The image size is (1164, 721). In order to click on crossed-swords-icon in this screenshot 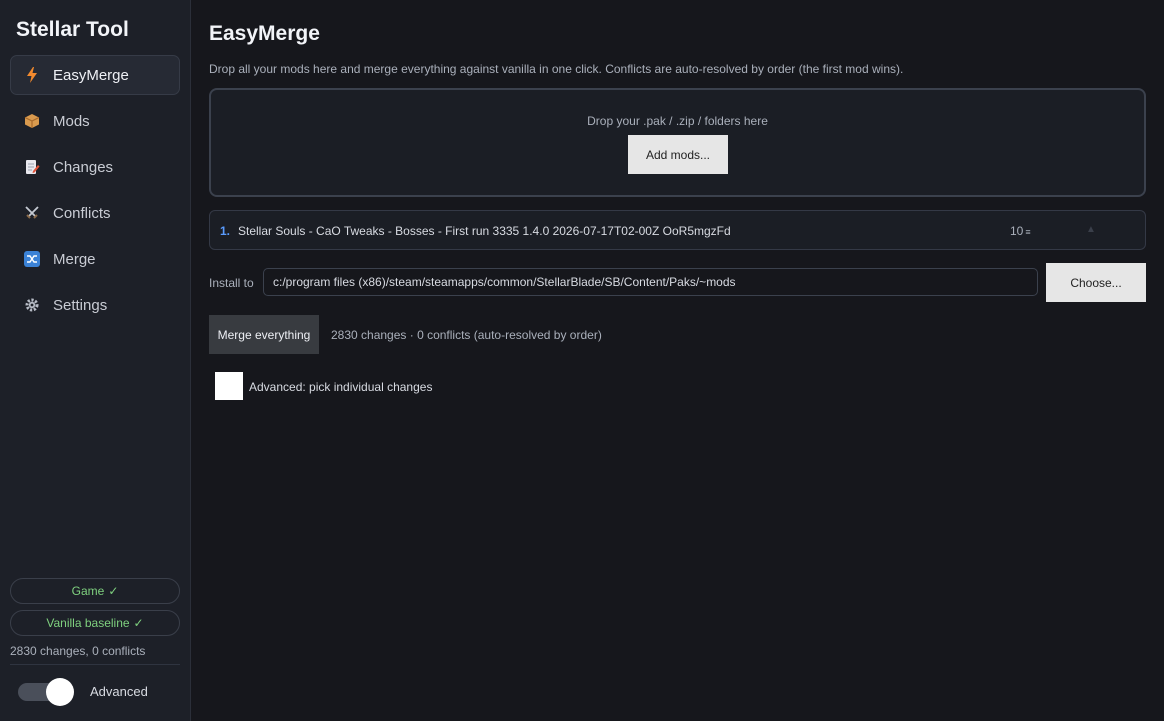, I will do `click(32, 213)`.